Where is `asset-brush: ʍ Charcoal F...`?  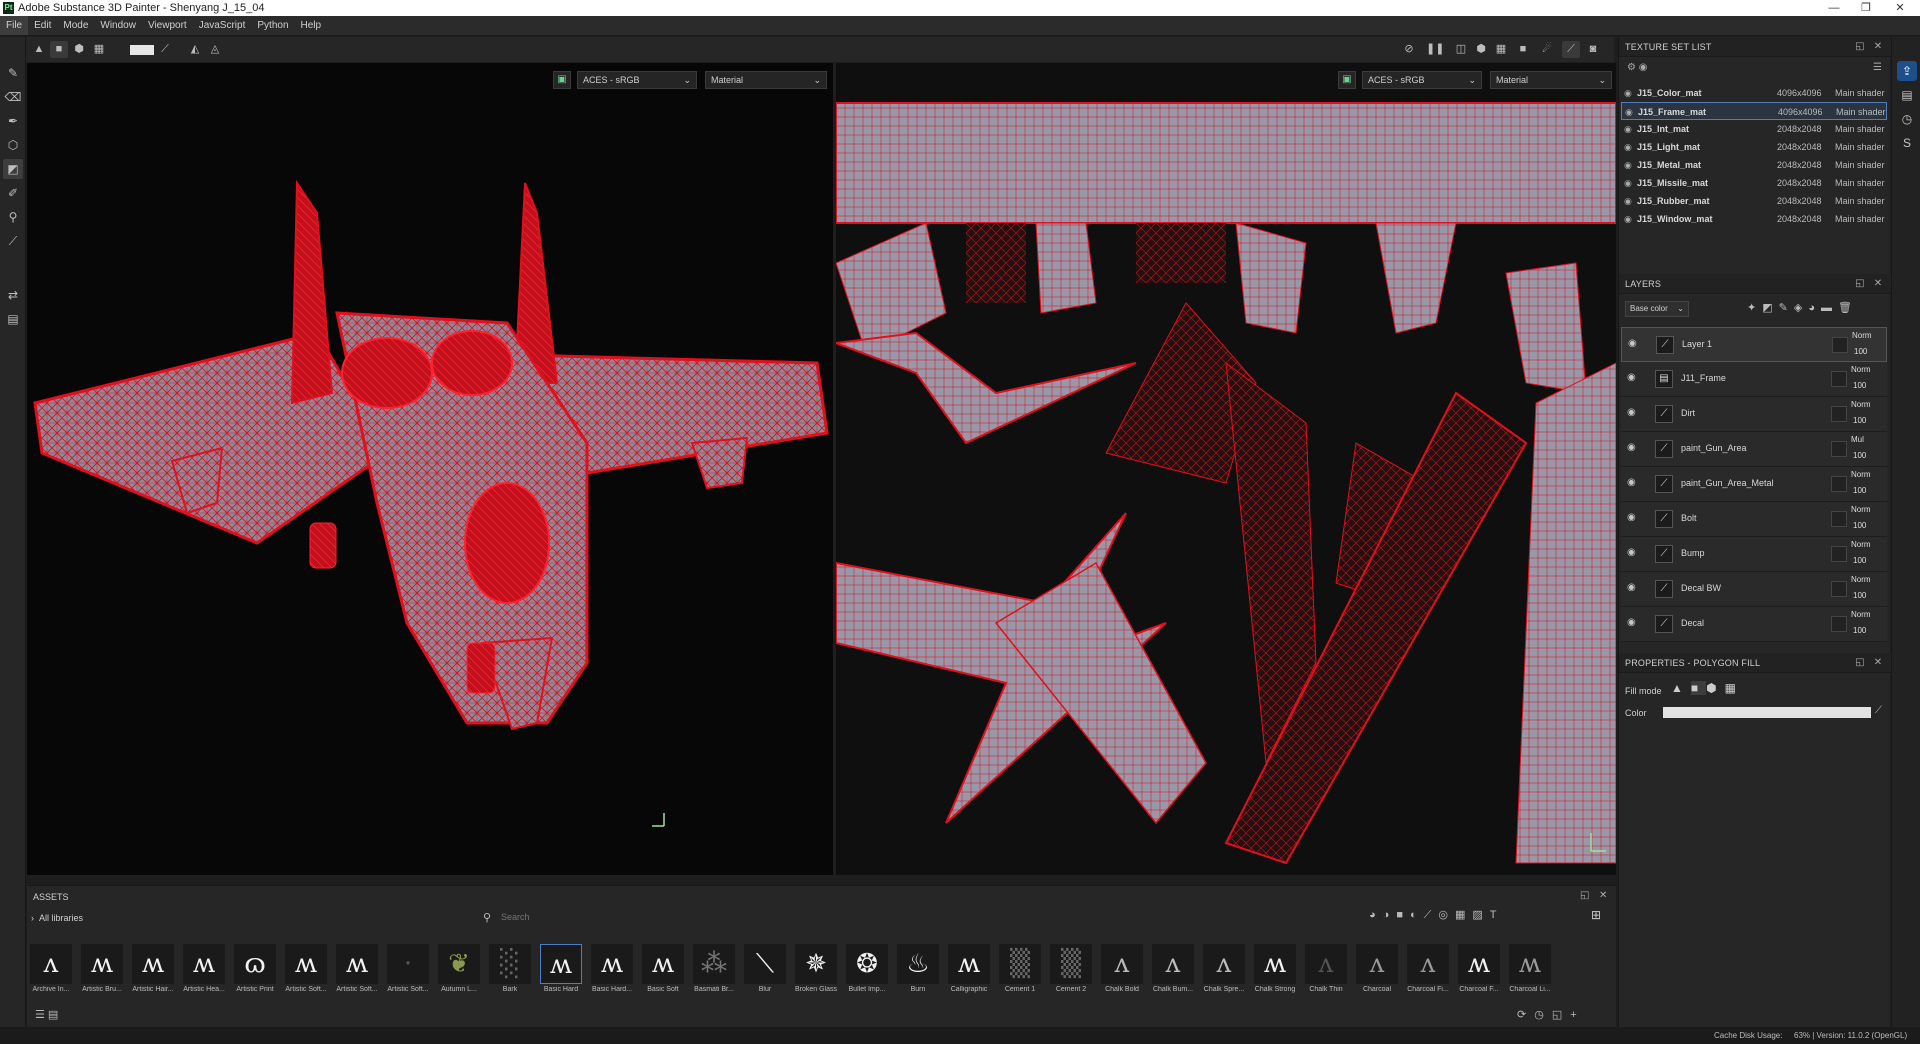
asset-brush: ʍ Charcoal F... is located at coordinates (1479, 972).